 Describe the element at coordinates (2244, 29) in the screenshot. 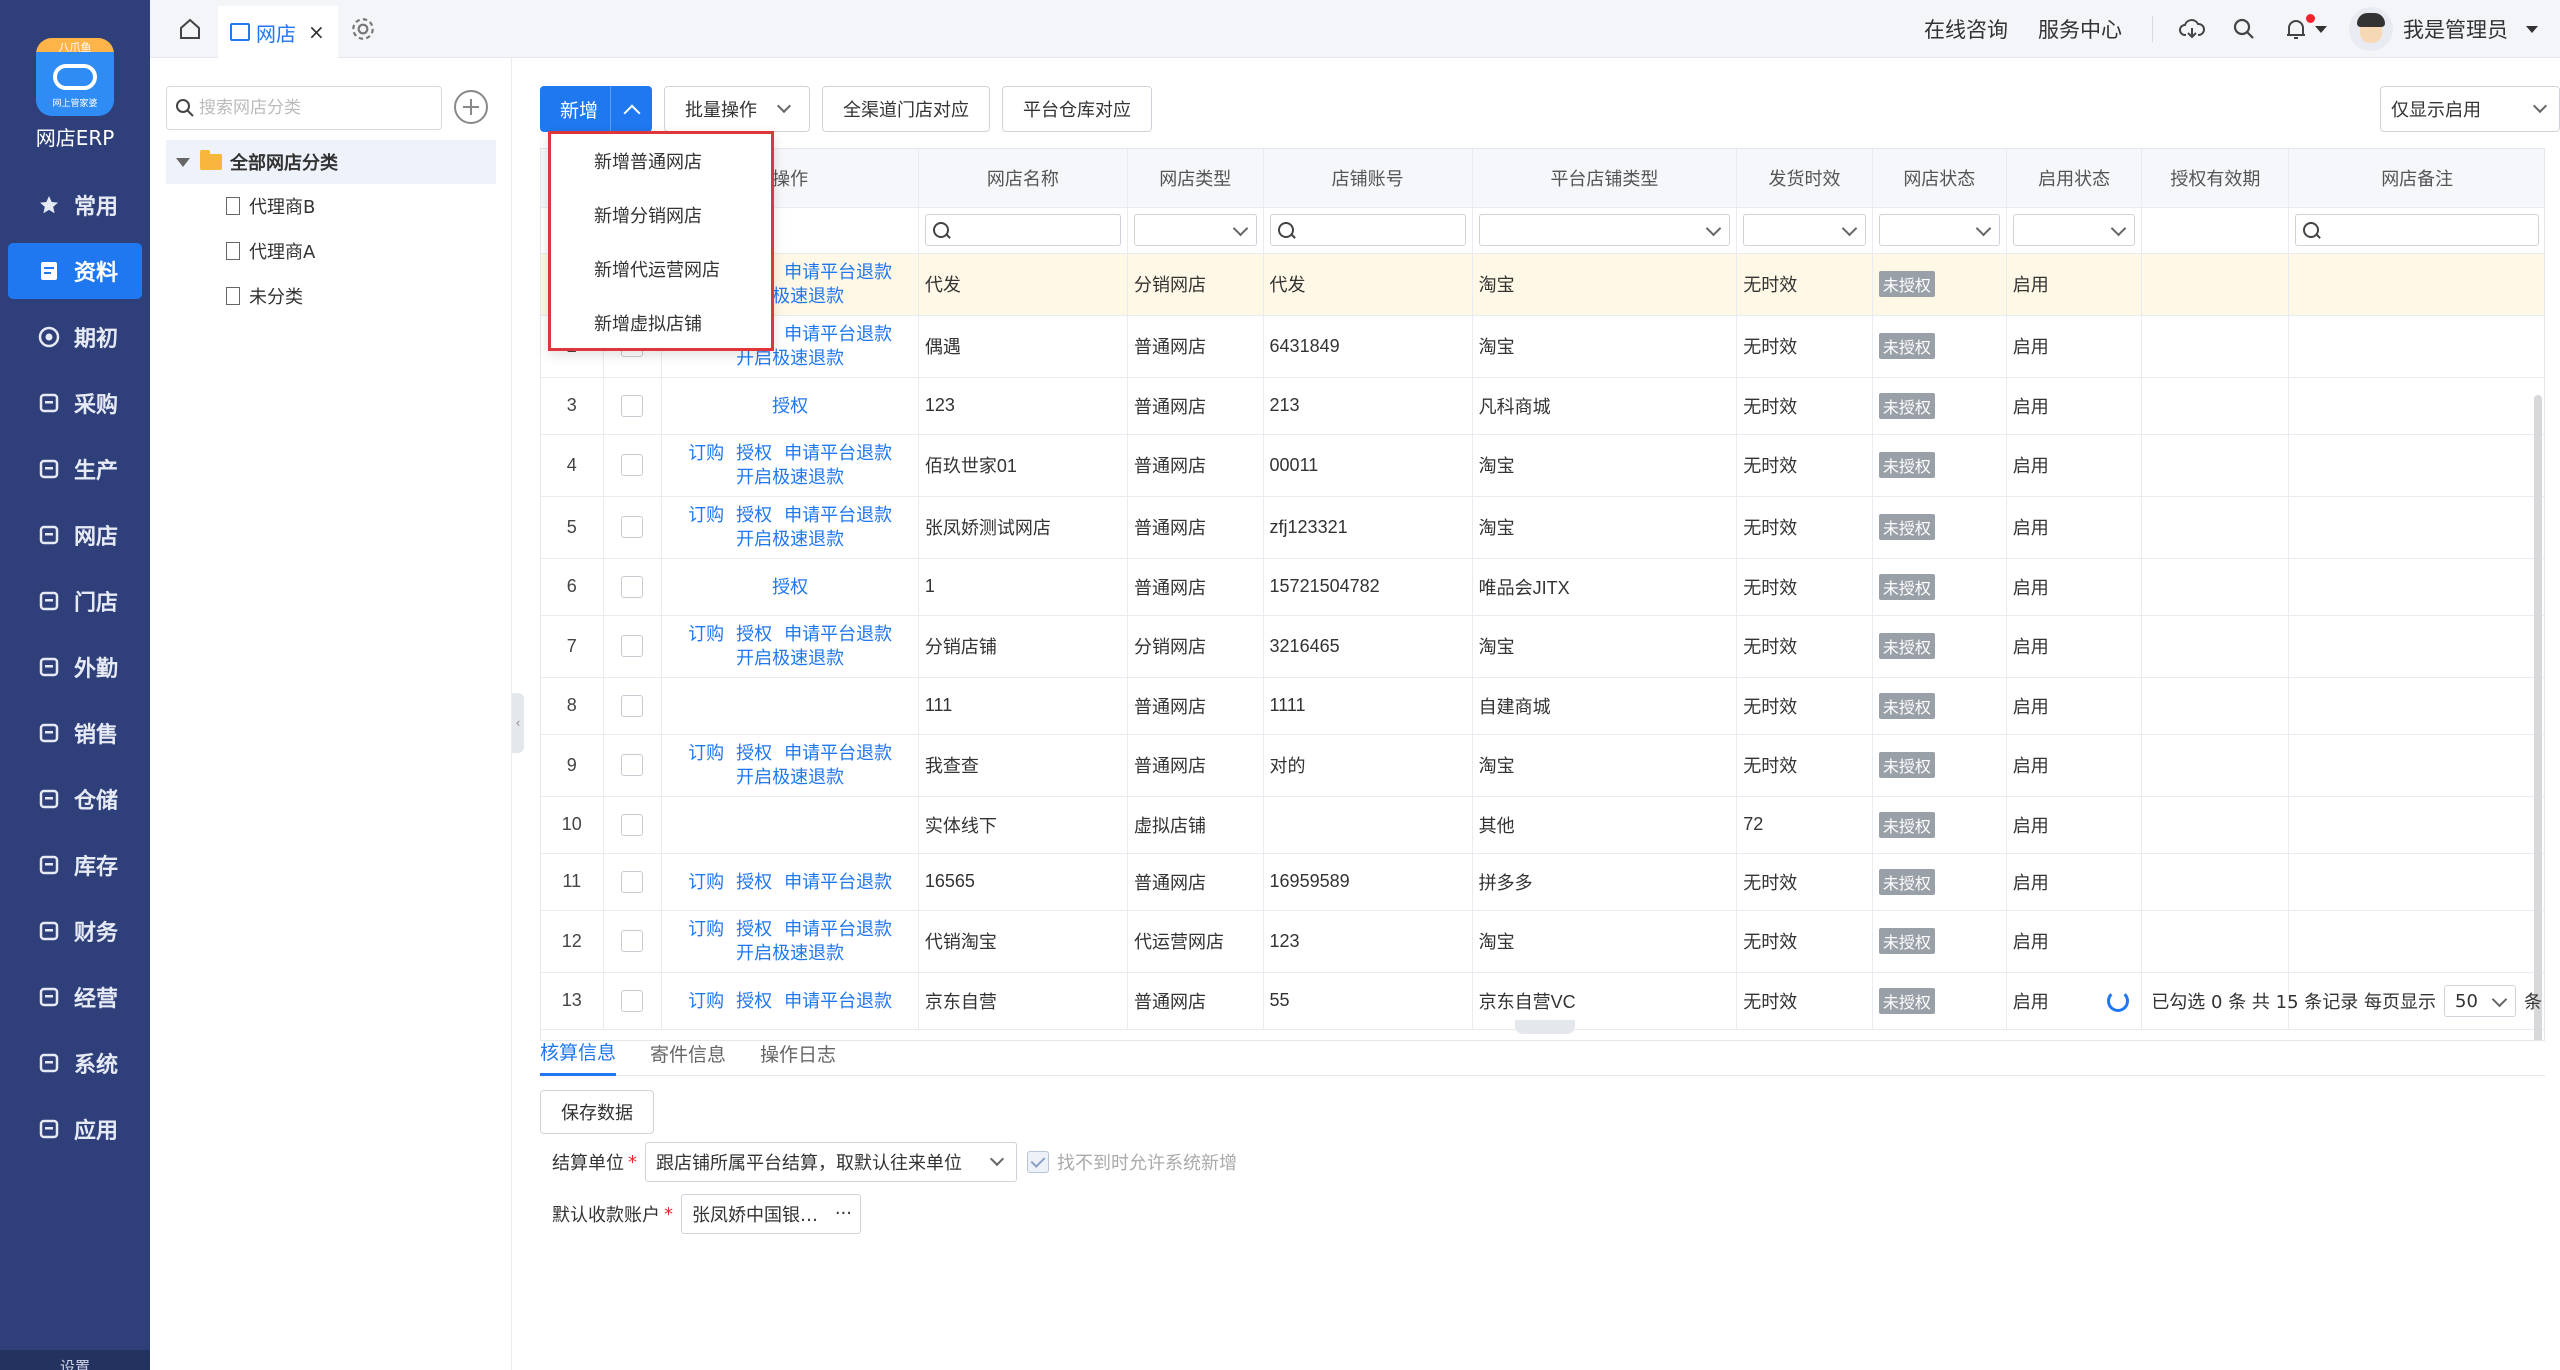

I see `search-icon` at that location.